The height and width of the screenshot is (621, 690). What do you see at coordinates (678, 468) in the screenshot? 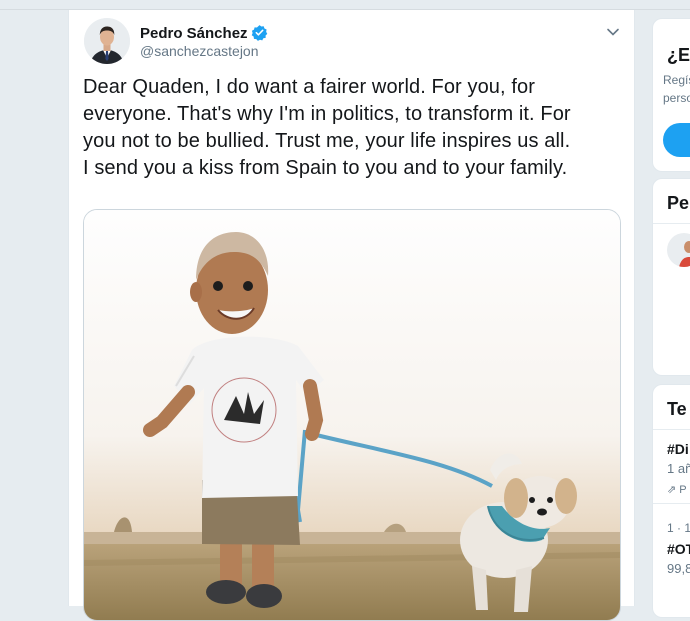
I see `trend-item-1-meta: 1 añ` at bounding box center [678, 468].